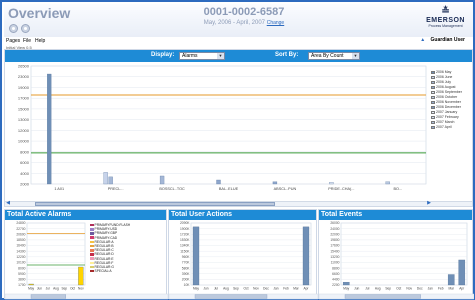  I want to click on scrollbar-track, so click(86, 296).